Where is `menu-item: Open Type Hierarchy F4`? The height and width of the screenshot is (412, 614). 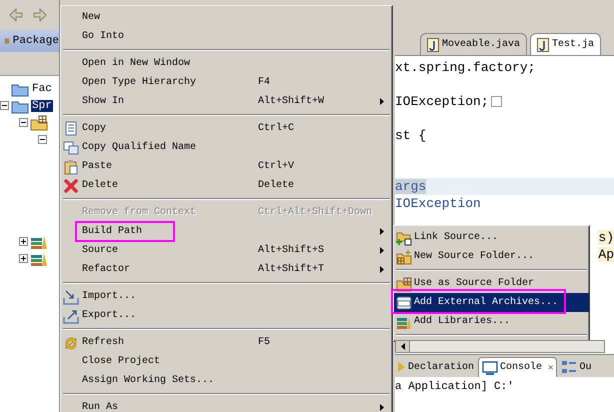 menu-item: Open Type Hierarchy F4 is located at coordinates (226, 82).